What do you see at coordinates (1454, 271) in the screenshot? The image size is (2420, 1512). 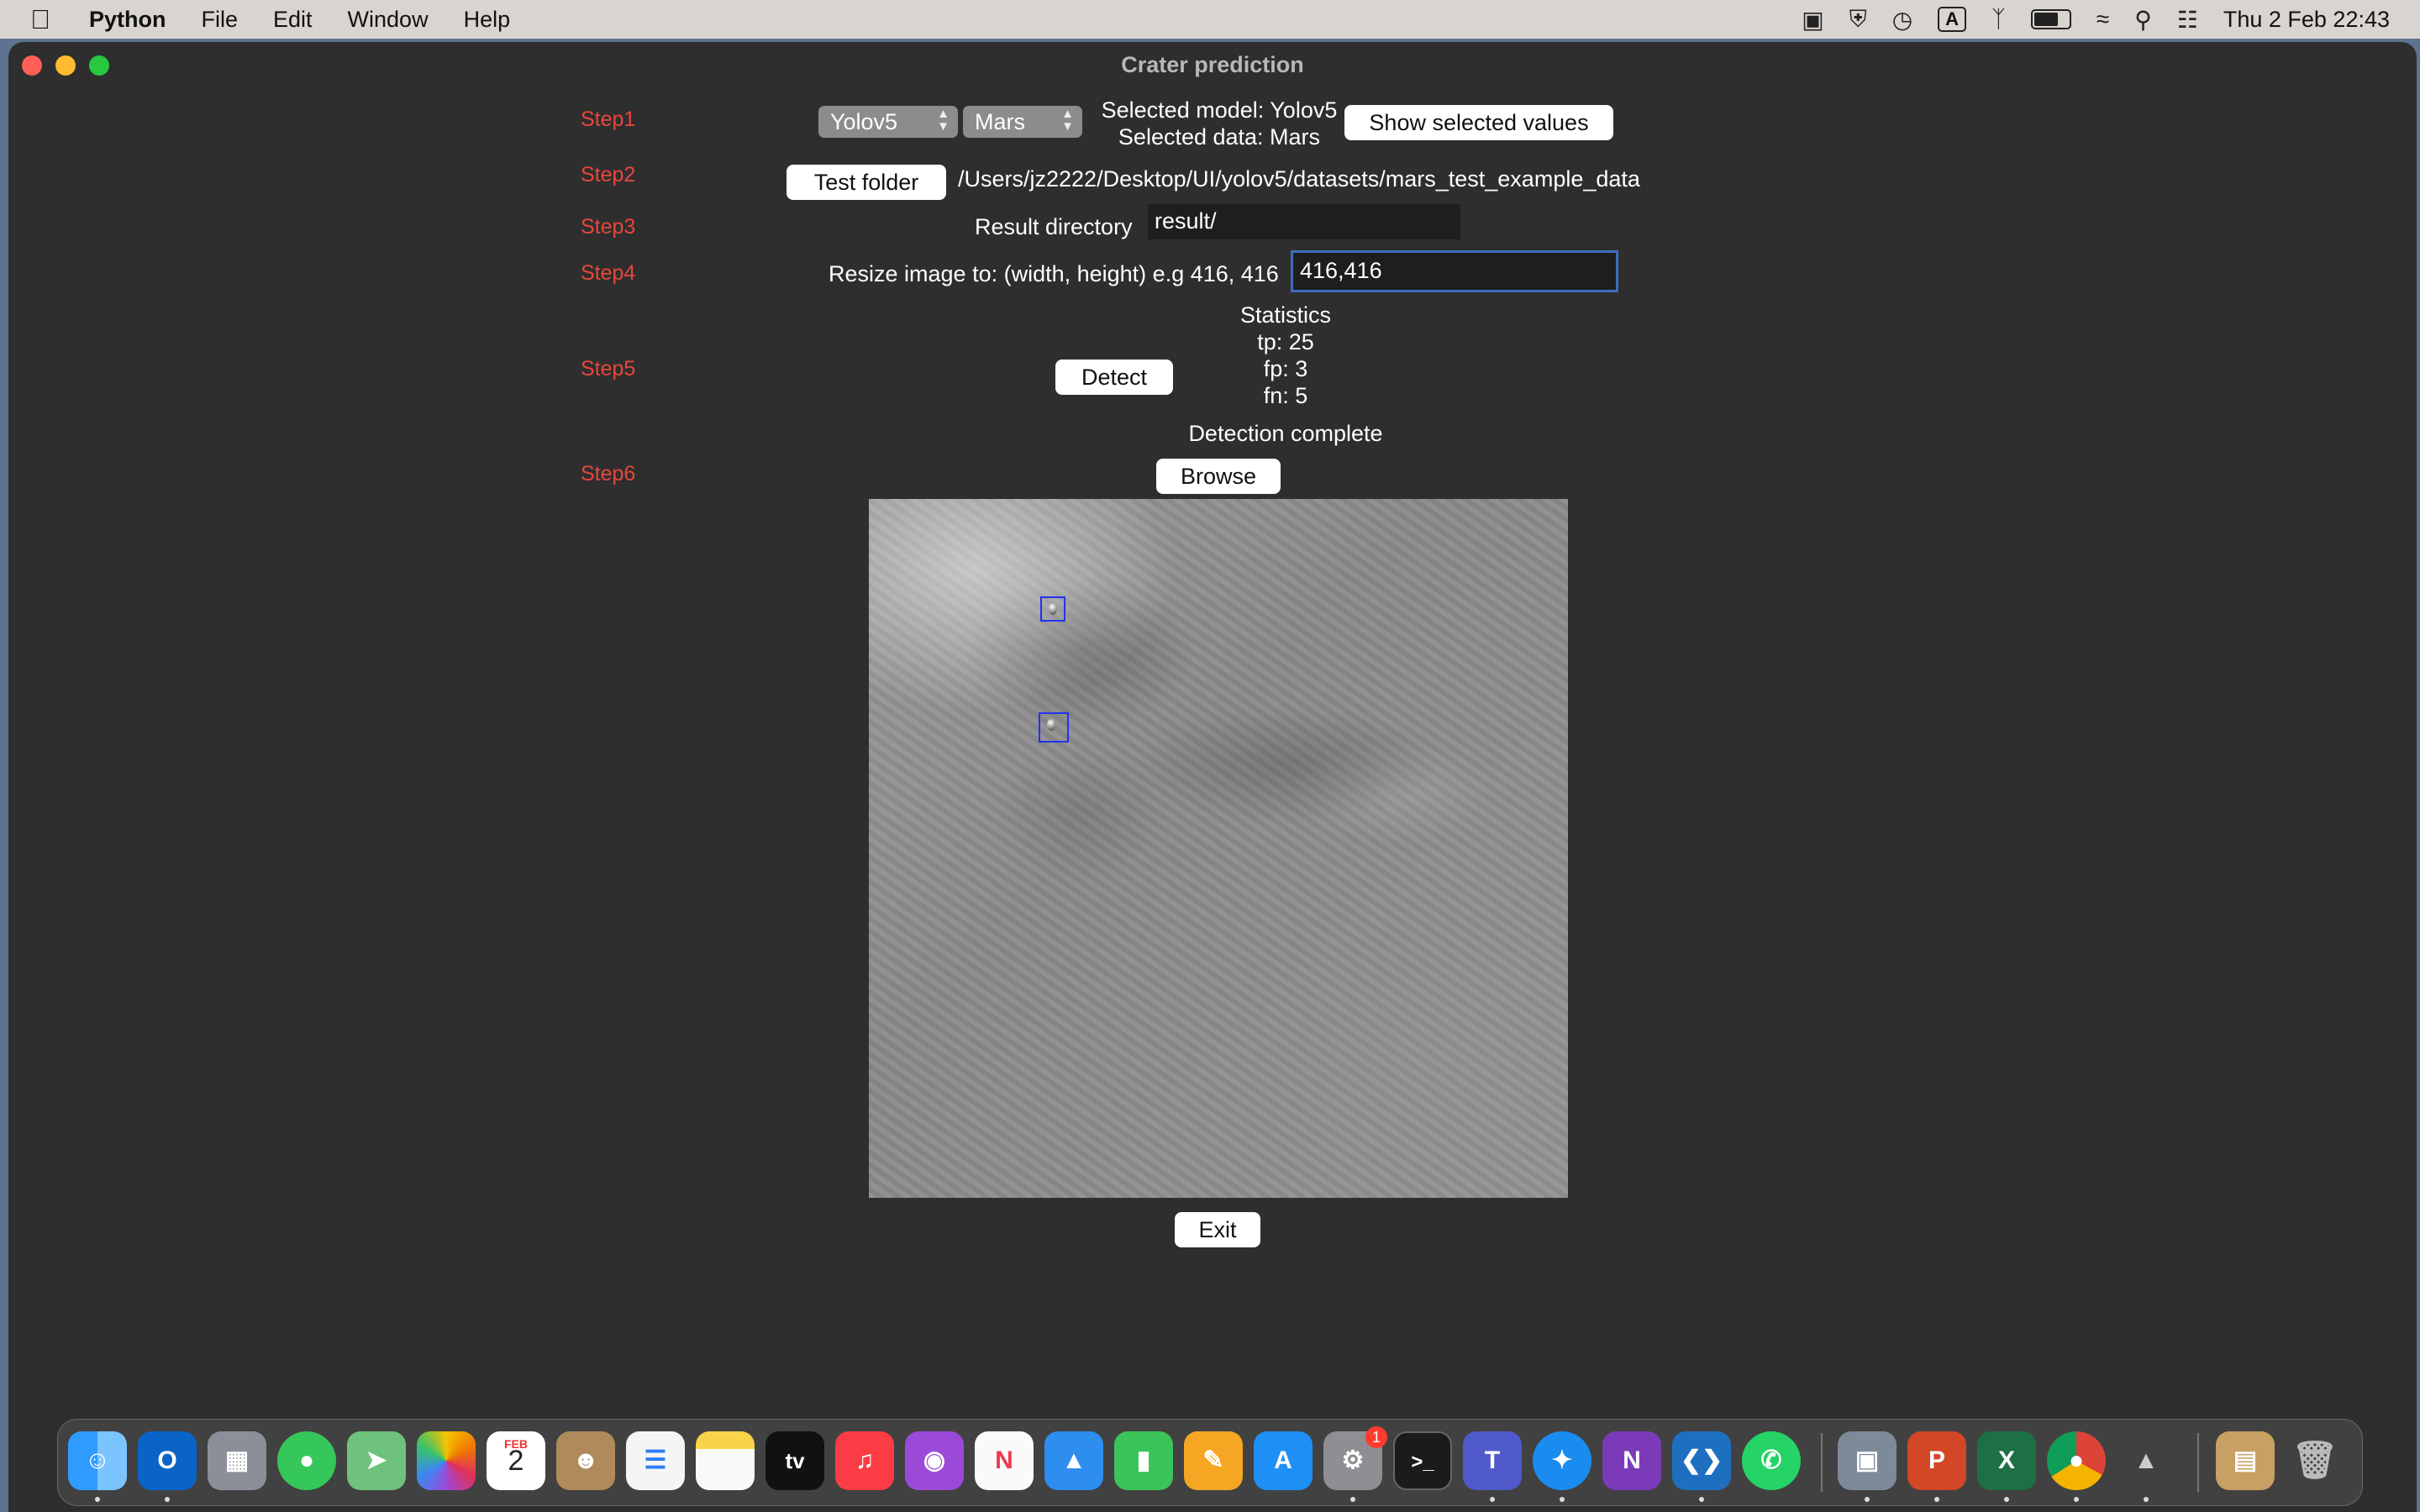 I see `resize-input: 416,416` at bounding box center [1454, 271].